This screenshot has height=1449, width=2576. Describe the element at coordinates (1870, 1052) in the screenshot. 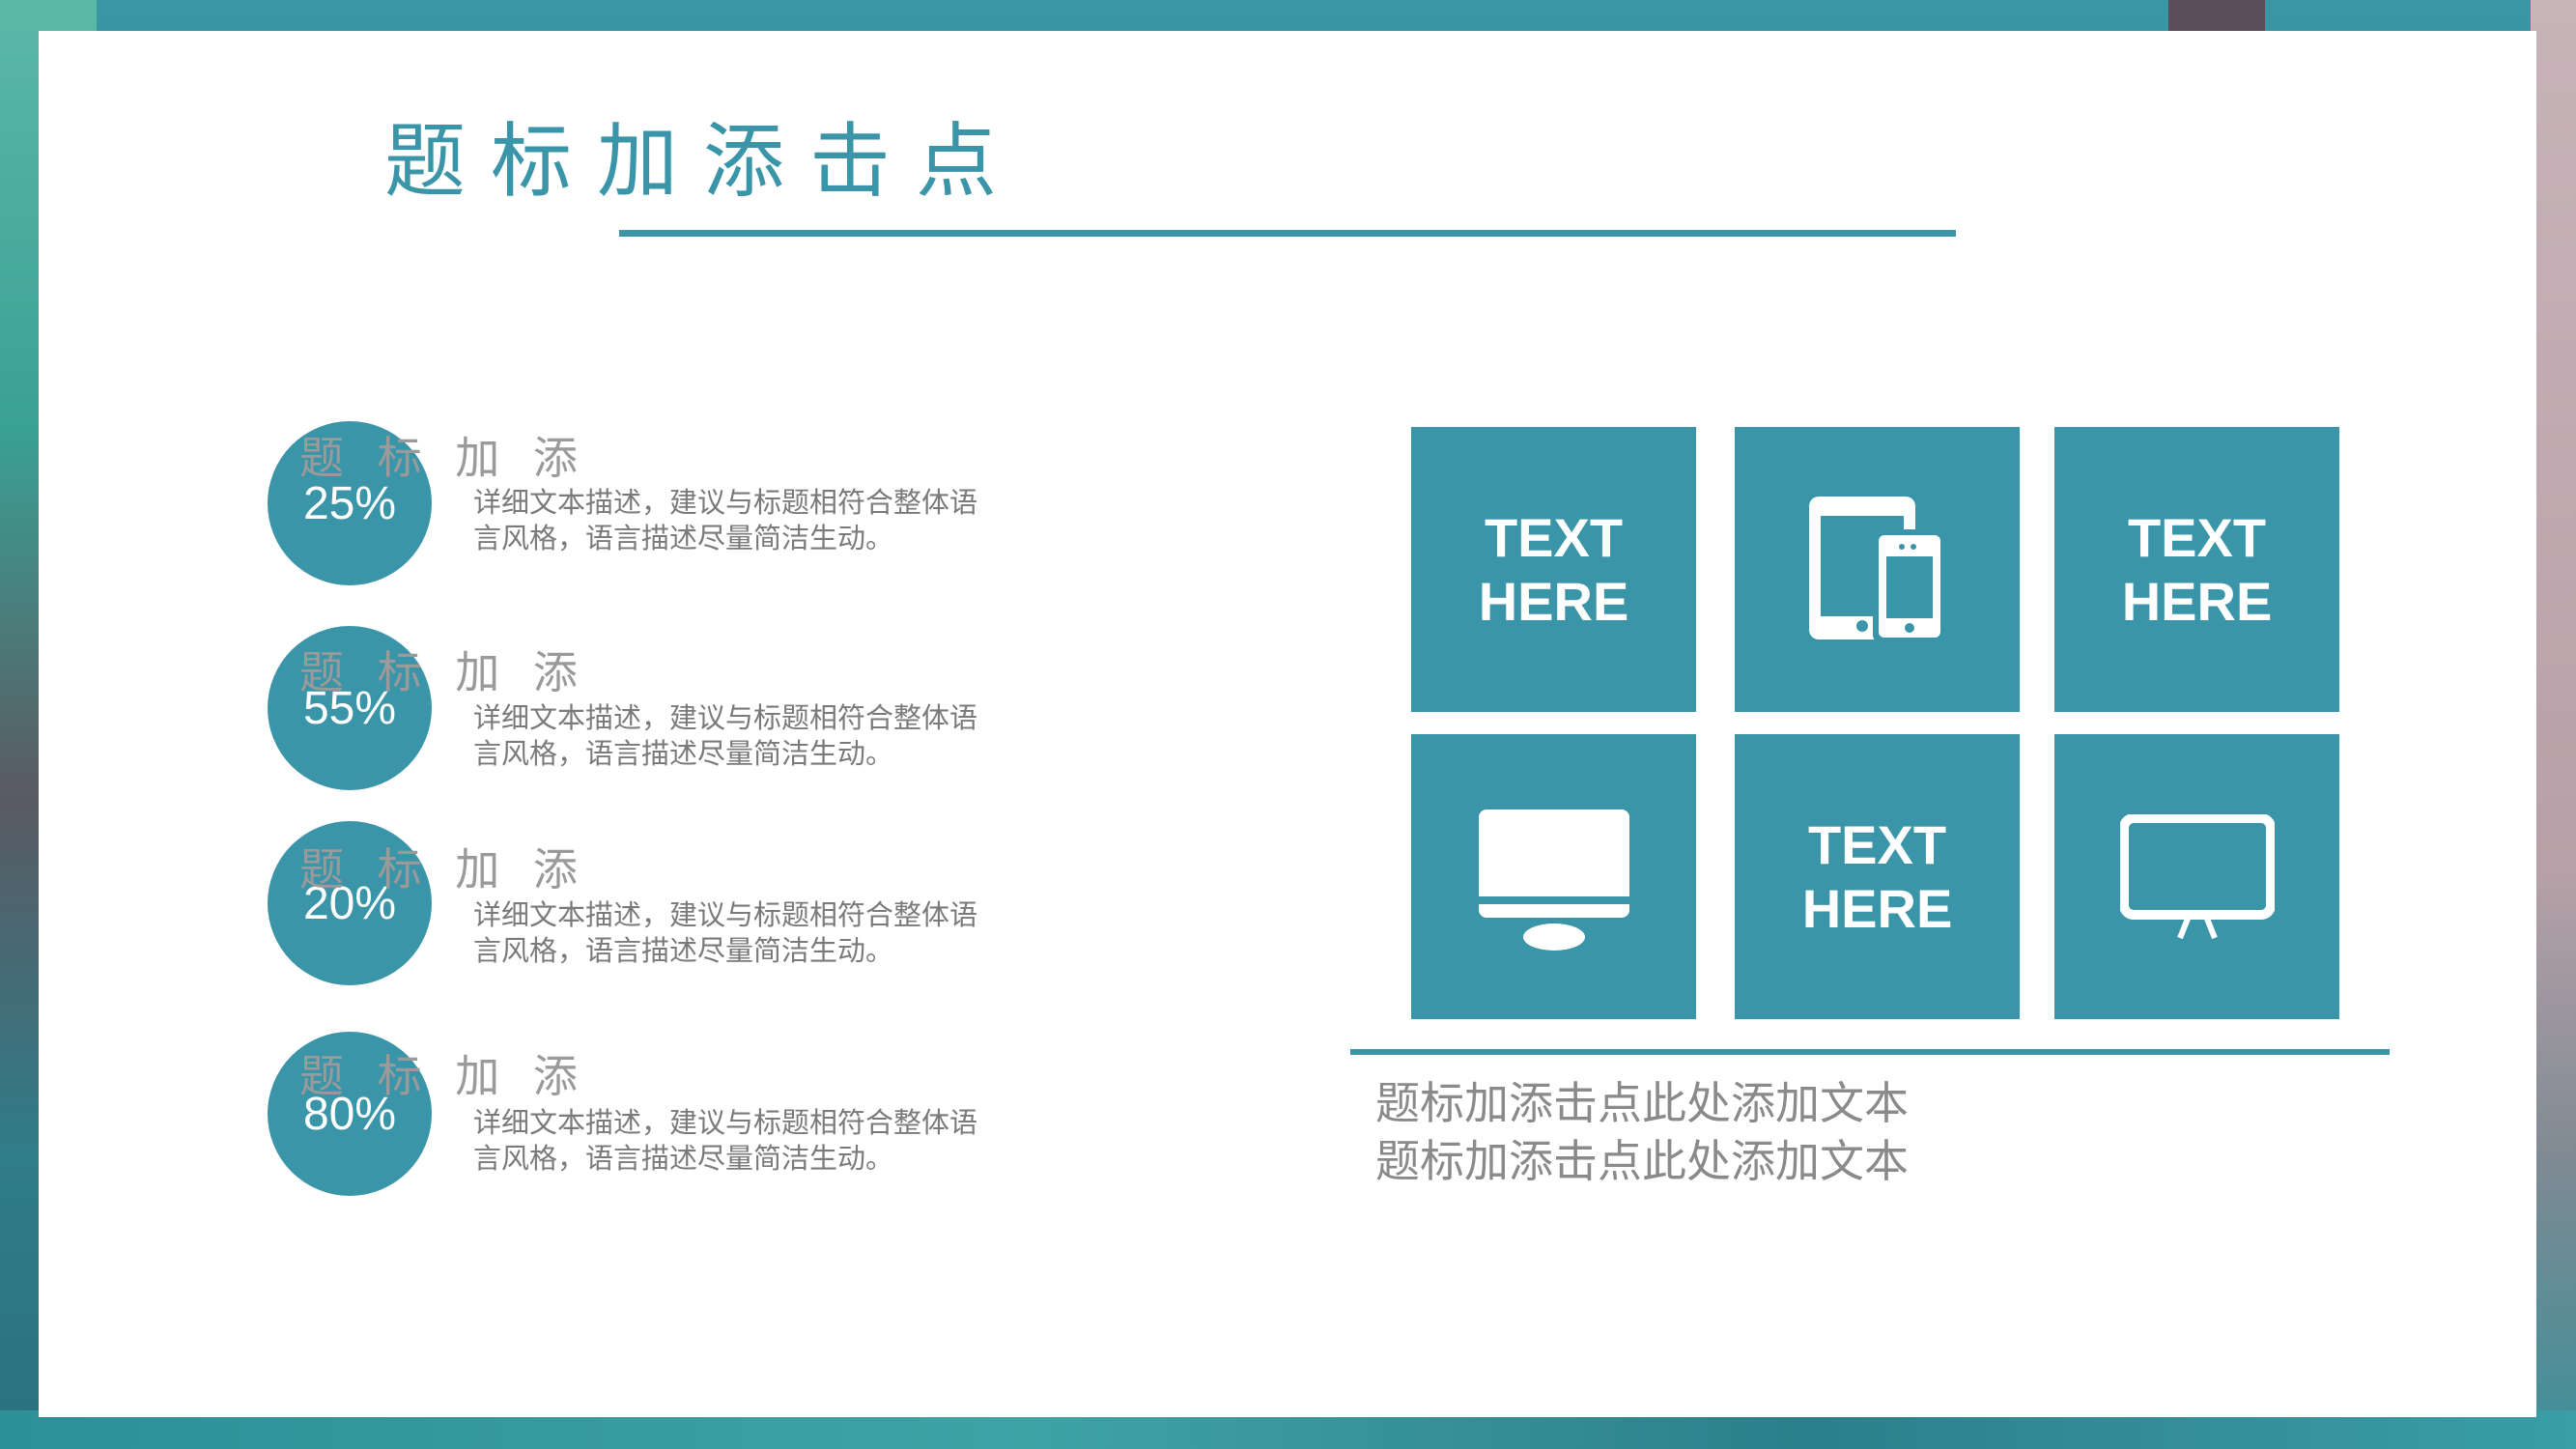

I see `caption-divider` at that location.